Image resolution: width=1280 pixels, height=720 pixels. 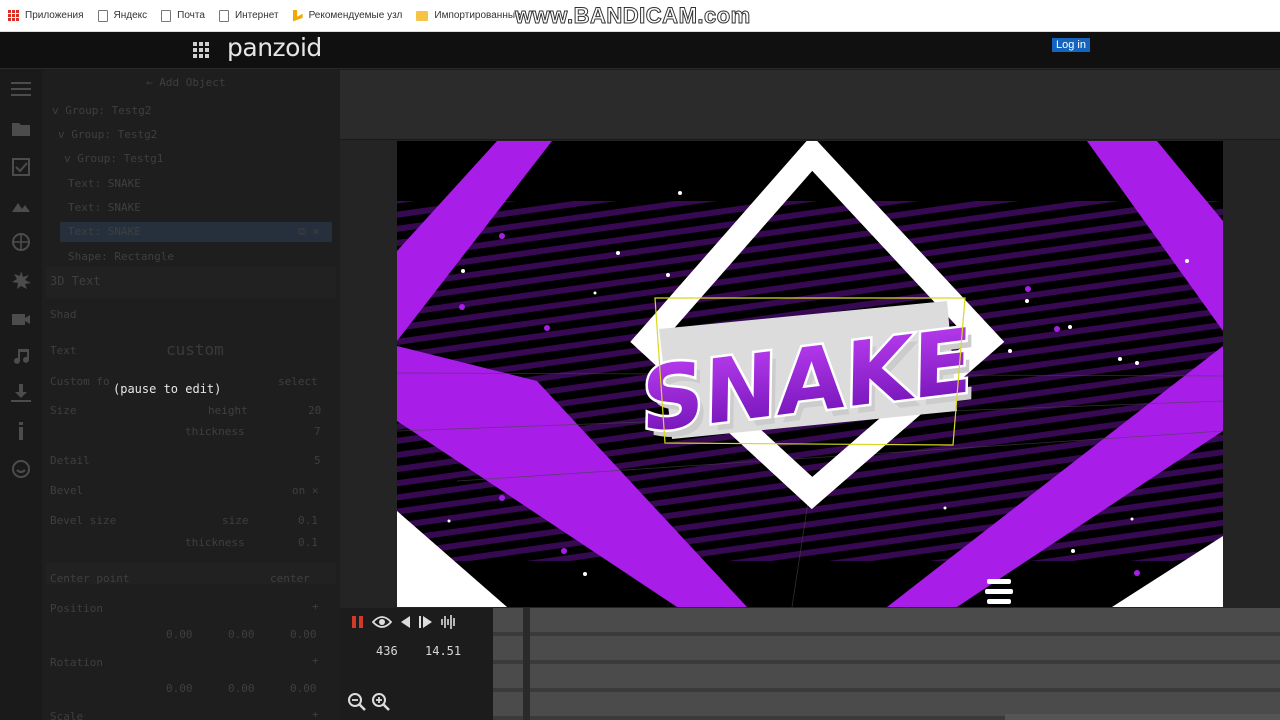 What do you see at coordinates (387, 651) in the screenshot?
I see `frame-counter: 436` at bounding box center [387, 651].